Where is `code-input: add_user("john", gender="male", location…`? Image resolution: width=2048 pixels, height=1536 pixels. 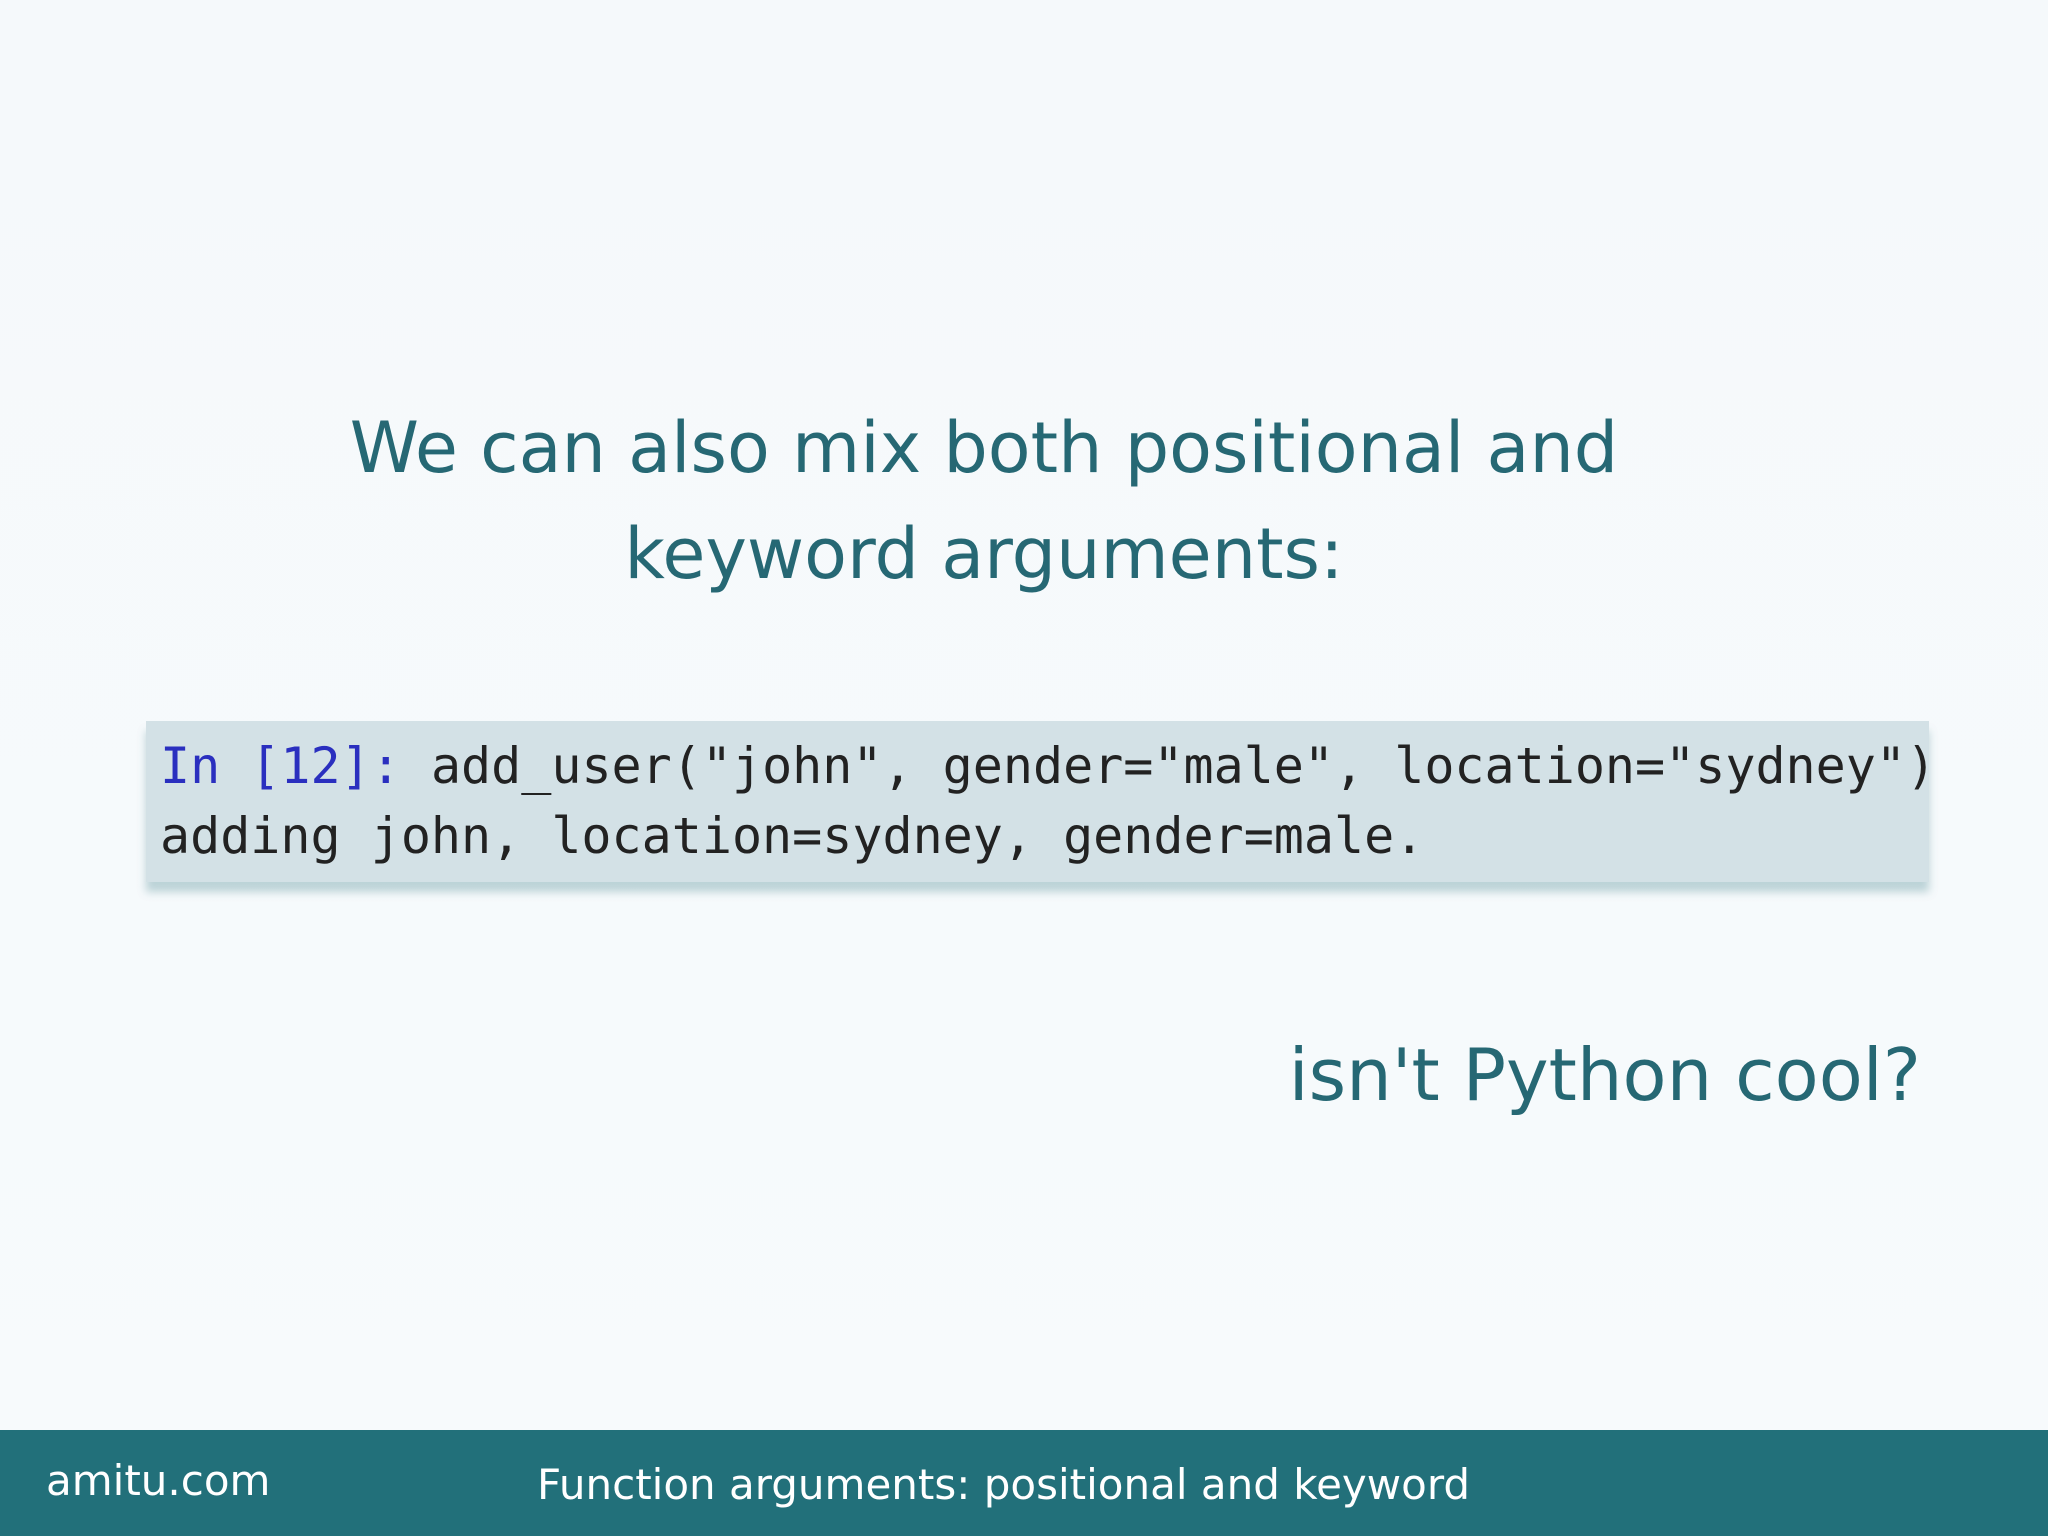
code-input: add_user("john", gender="male", location… is located at coordinates (1183, 766).